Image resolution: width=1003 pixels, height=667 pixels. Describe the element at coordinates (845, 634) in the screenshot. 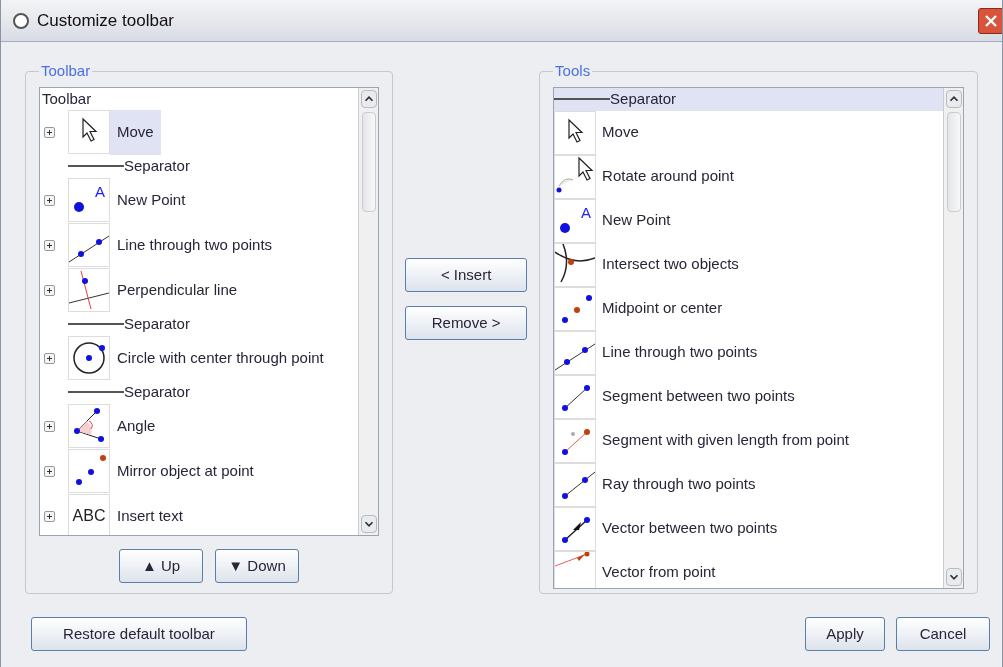

I see `apply-button: Apply` at that location.